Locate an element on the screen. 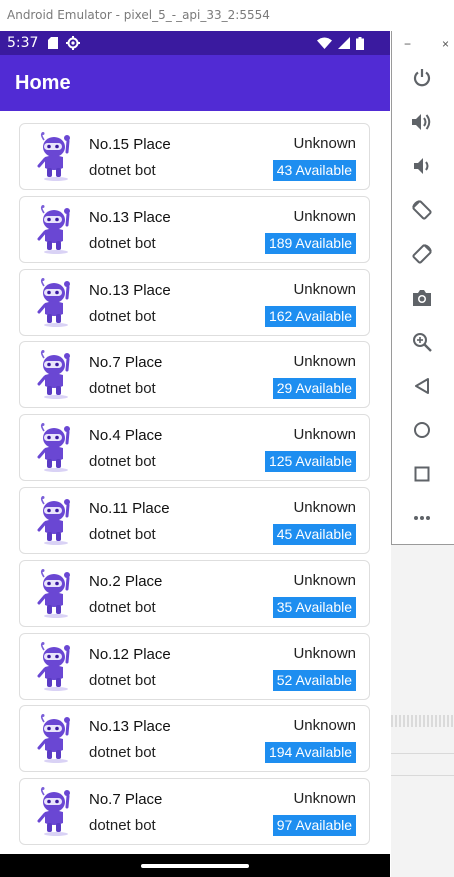 Image resolution: width=454 pixels, height=877 pixels. rotate-right-icon is located at coordinates (422, 254).